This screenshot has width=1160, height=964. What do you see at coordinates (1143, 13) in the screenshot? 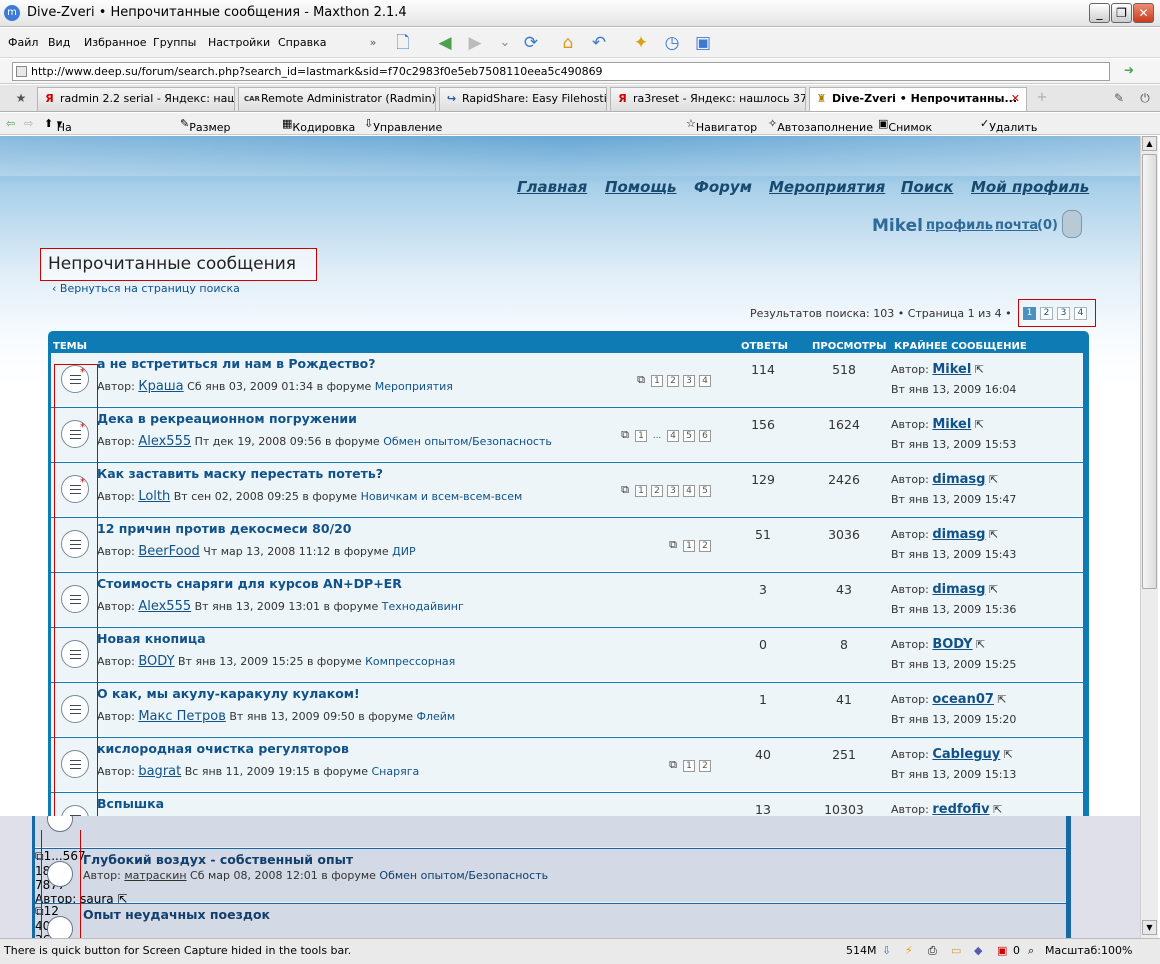
I see `close-button: ✕` at bounding box center [1143, 13].